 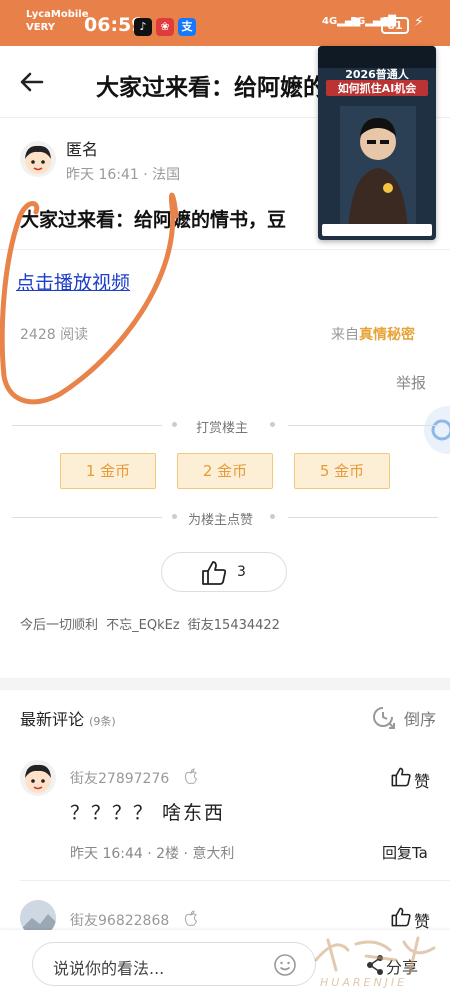 I want to click on report-button: 举报, so click(x=411, y=382).